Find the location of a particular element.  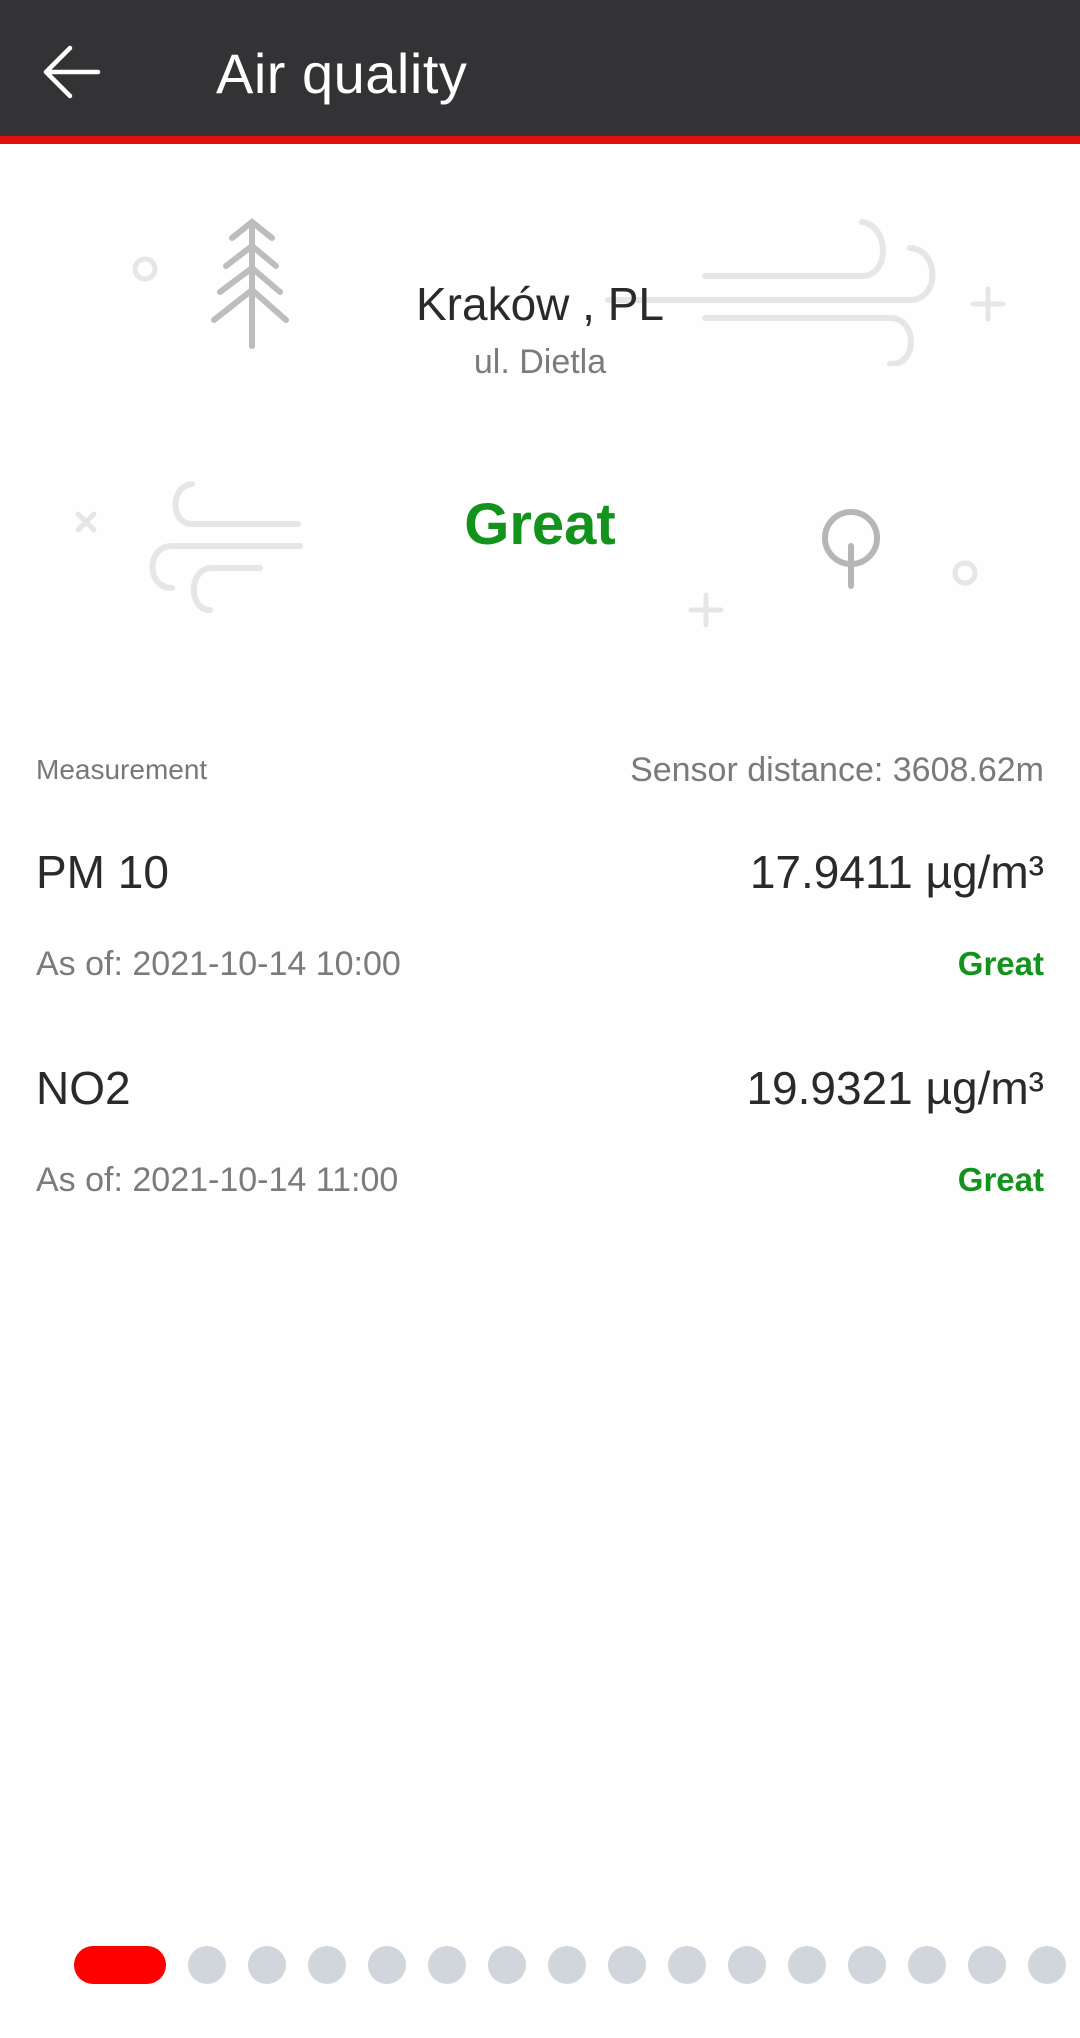

measurement-label: Measurement is located at coordinates (122, 769).